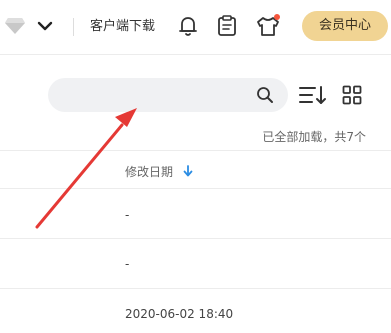  Describe the element at coordinates (149, 172) in the screenshot. I see `column-header-modified-date: 修改日期` at that location.